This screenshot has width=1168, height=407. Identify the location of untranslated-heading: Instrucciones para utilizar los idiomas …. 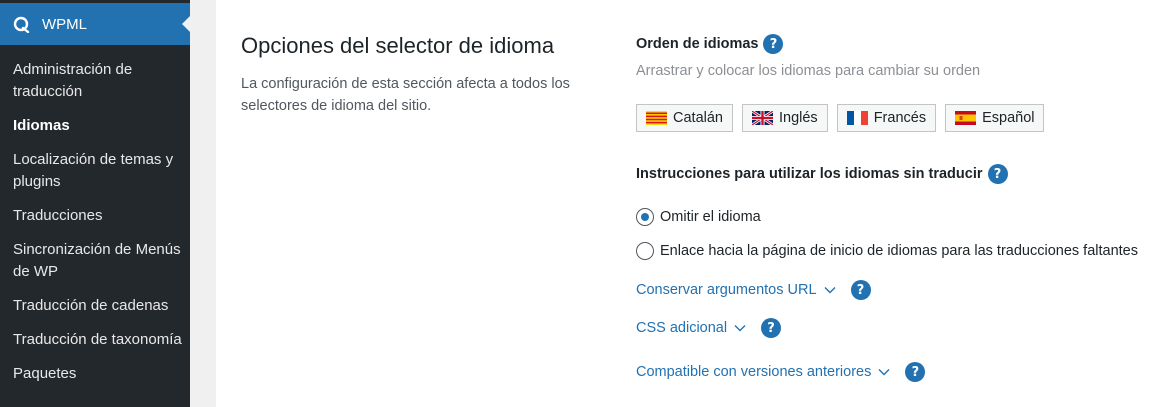
(822, 174).